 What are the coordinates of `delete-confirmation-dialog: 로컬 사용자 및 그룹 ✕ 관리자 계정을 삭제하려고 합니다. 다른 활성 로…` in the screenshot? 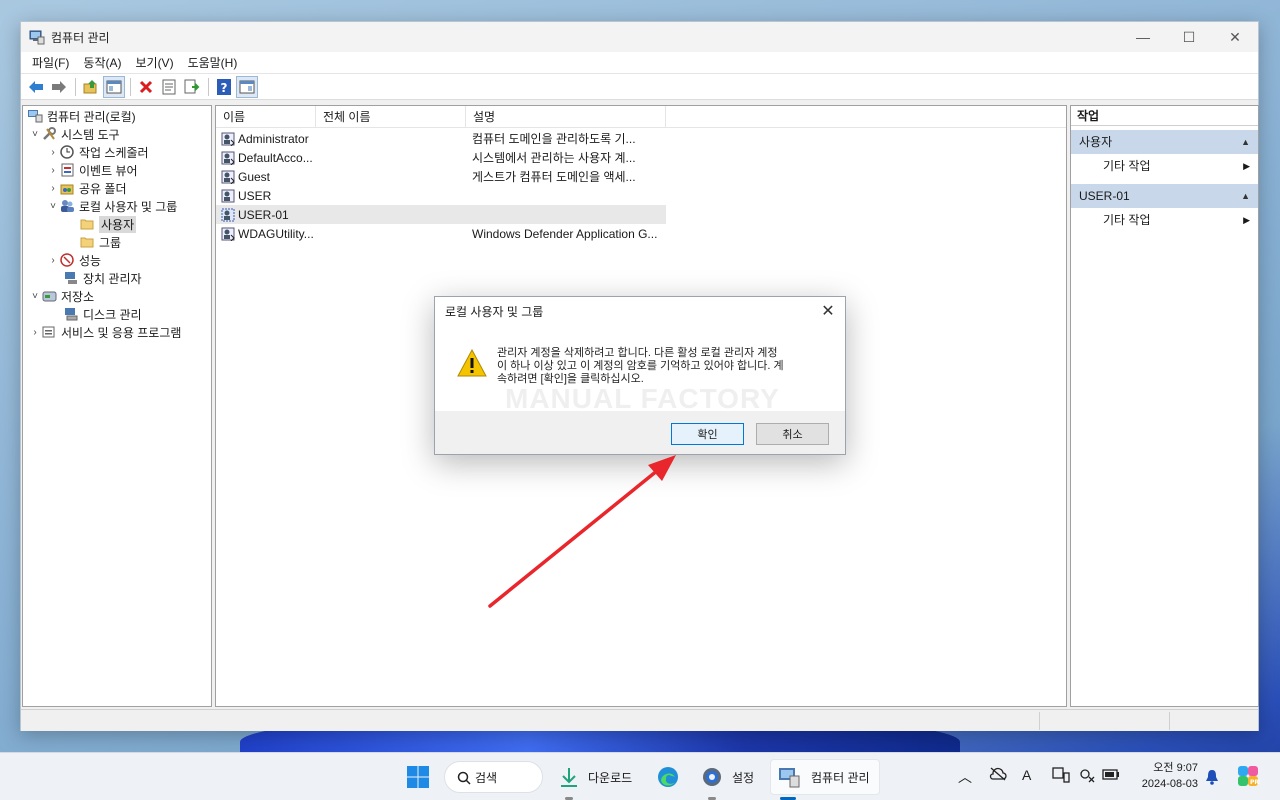 It's located at (640, 375).